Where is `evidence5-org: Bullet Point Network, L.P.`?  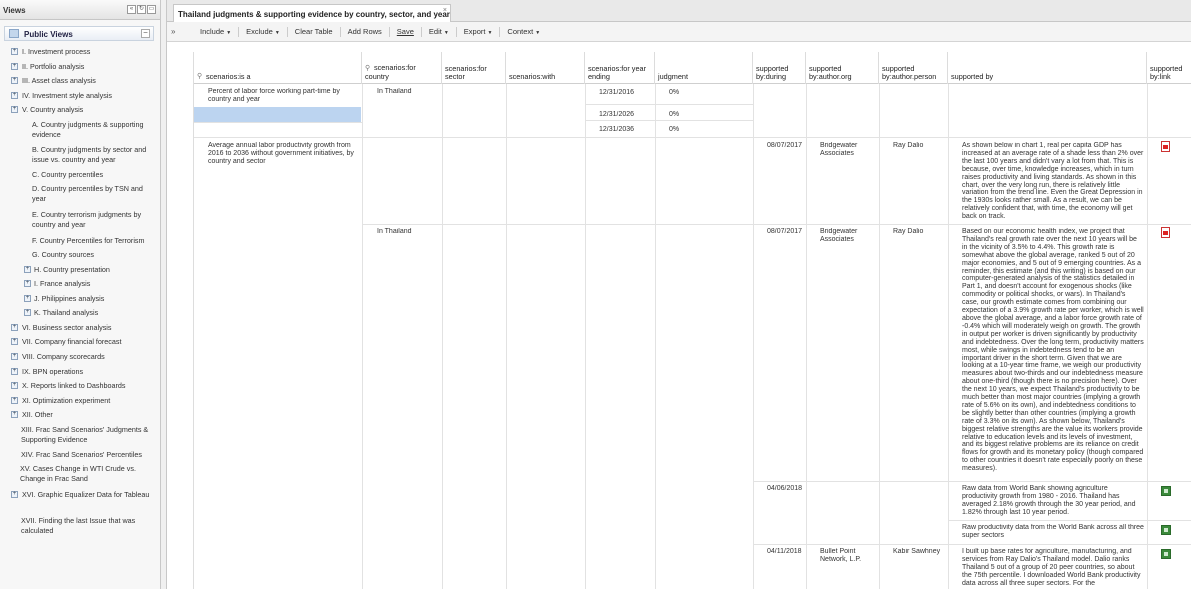 evidence5-org: Bullet Point Network, L.P. is located at coordinates (848, 556).